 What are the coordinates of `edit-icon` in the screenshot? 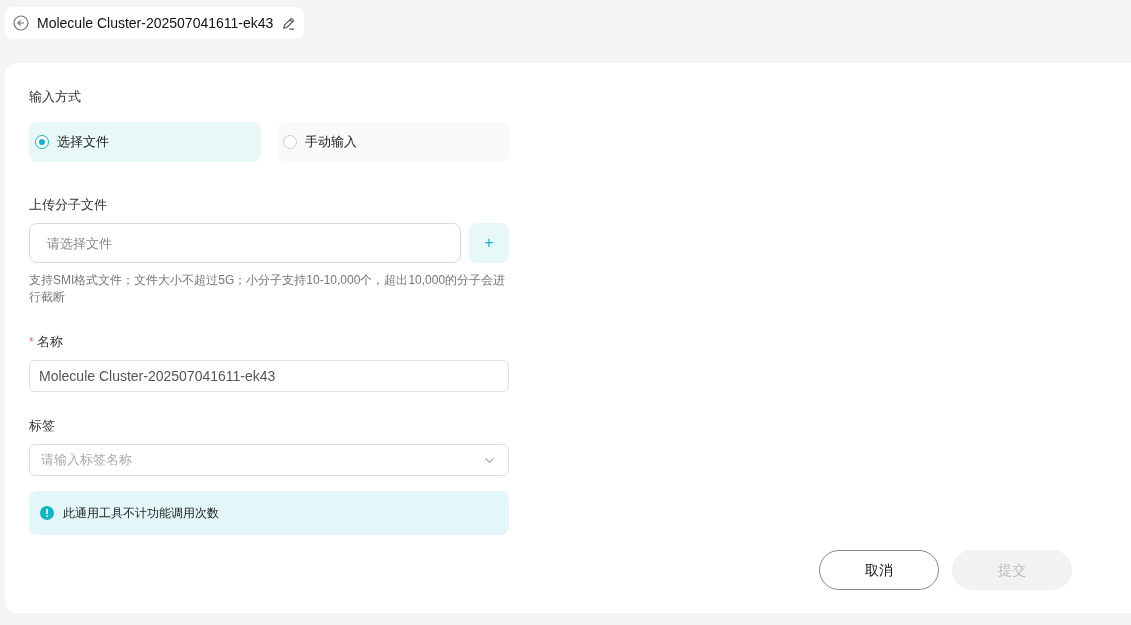 It's located at (289, 23).